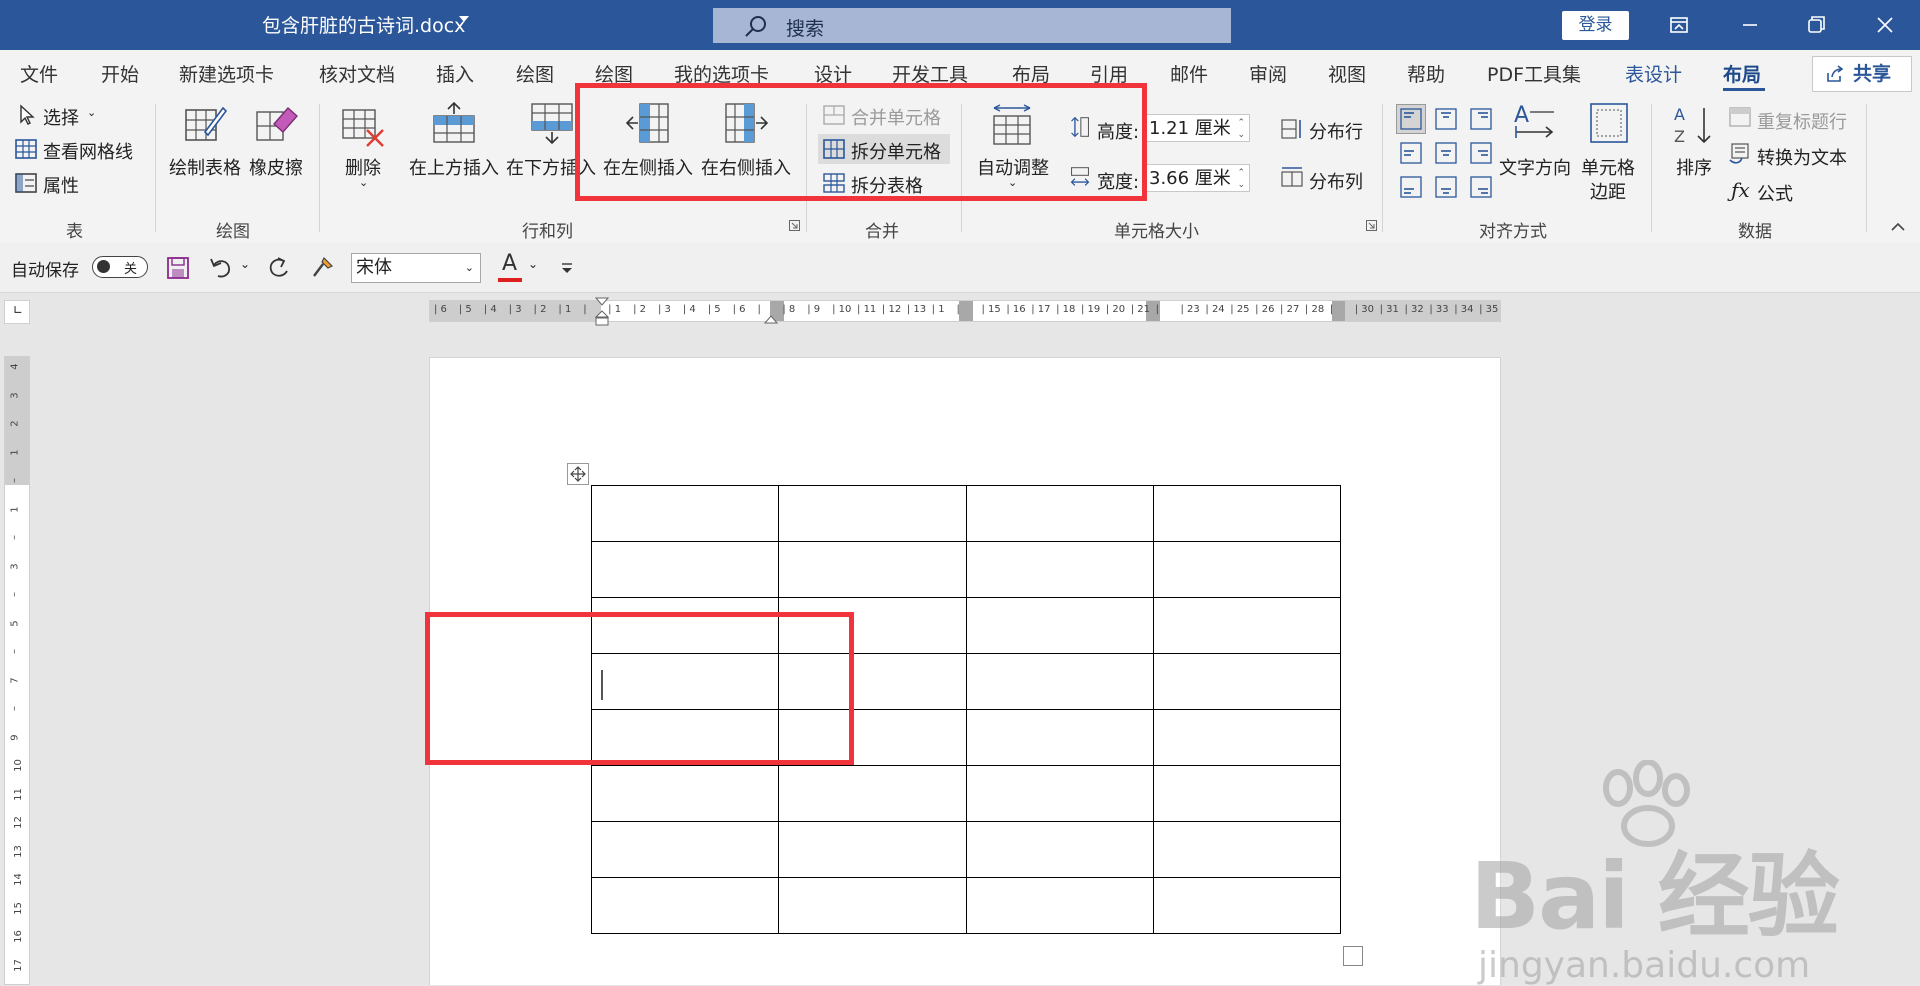 This screenshot has width=1920, height=986. Describe the element at coordinates (578, 474) in the screenshot. I see `table-move-handle` at that location.